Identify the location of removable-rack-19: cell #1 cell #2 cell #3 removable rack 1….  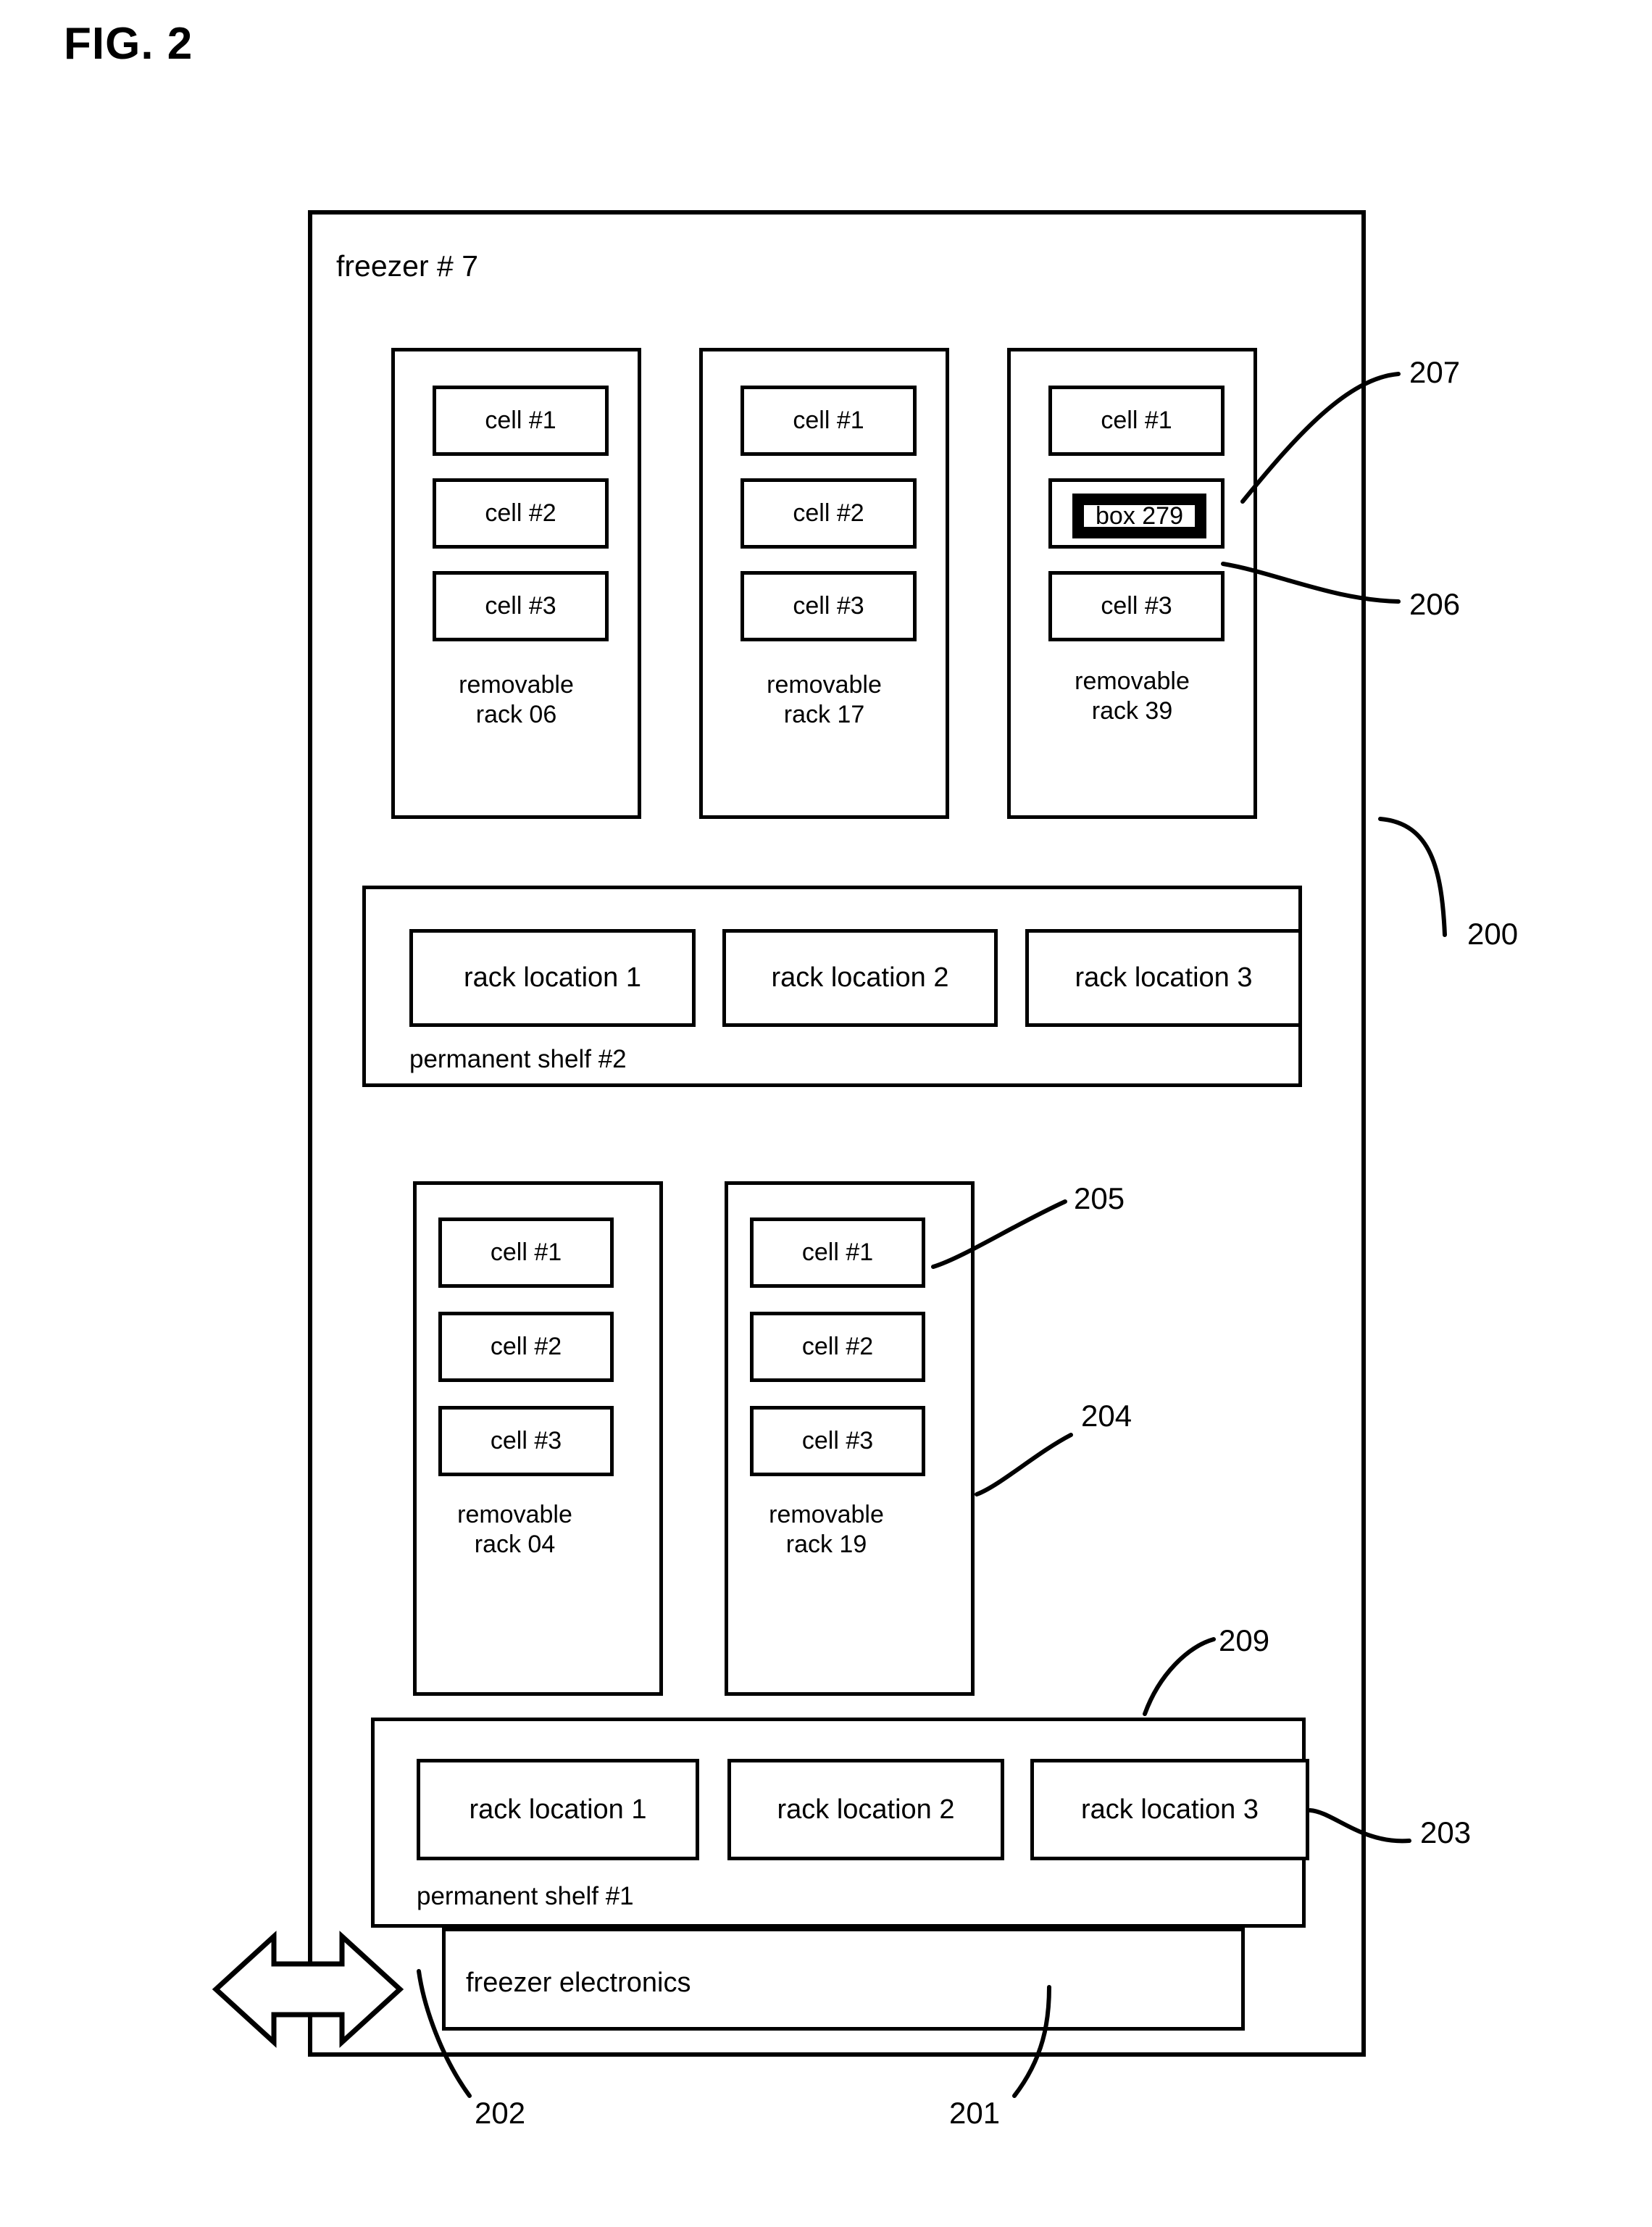
(850, 1438).